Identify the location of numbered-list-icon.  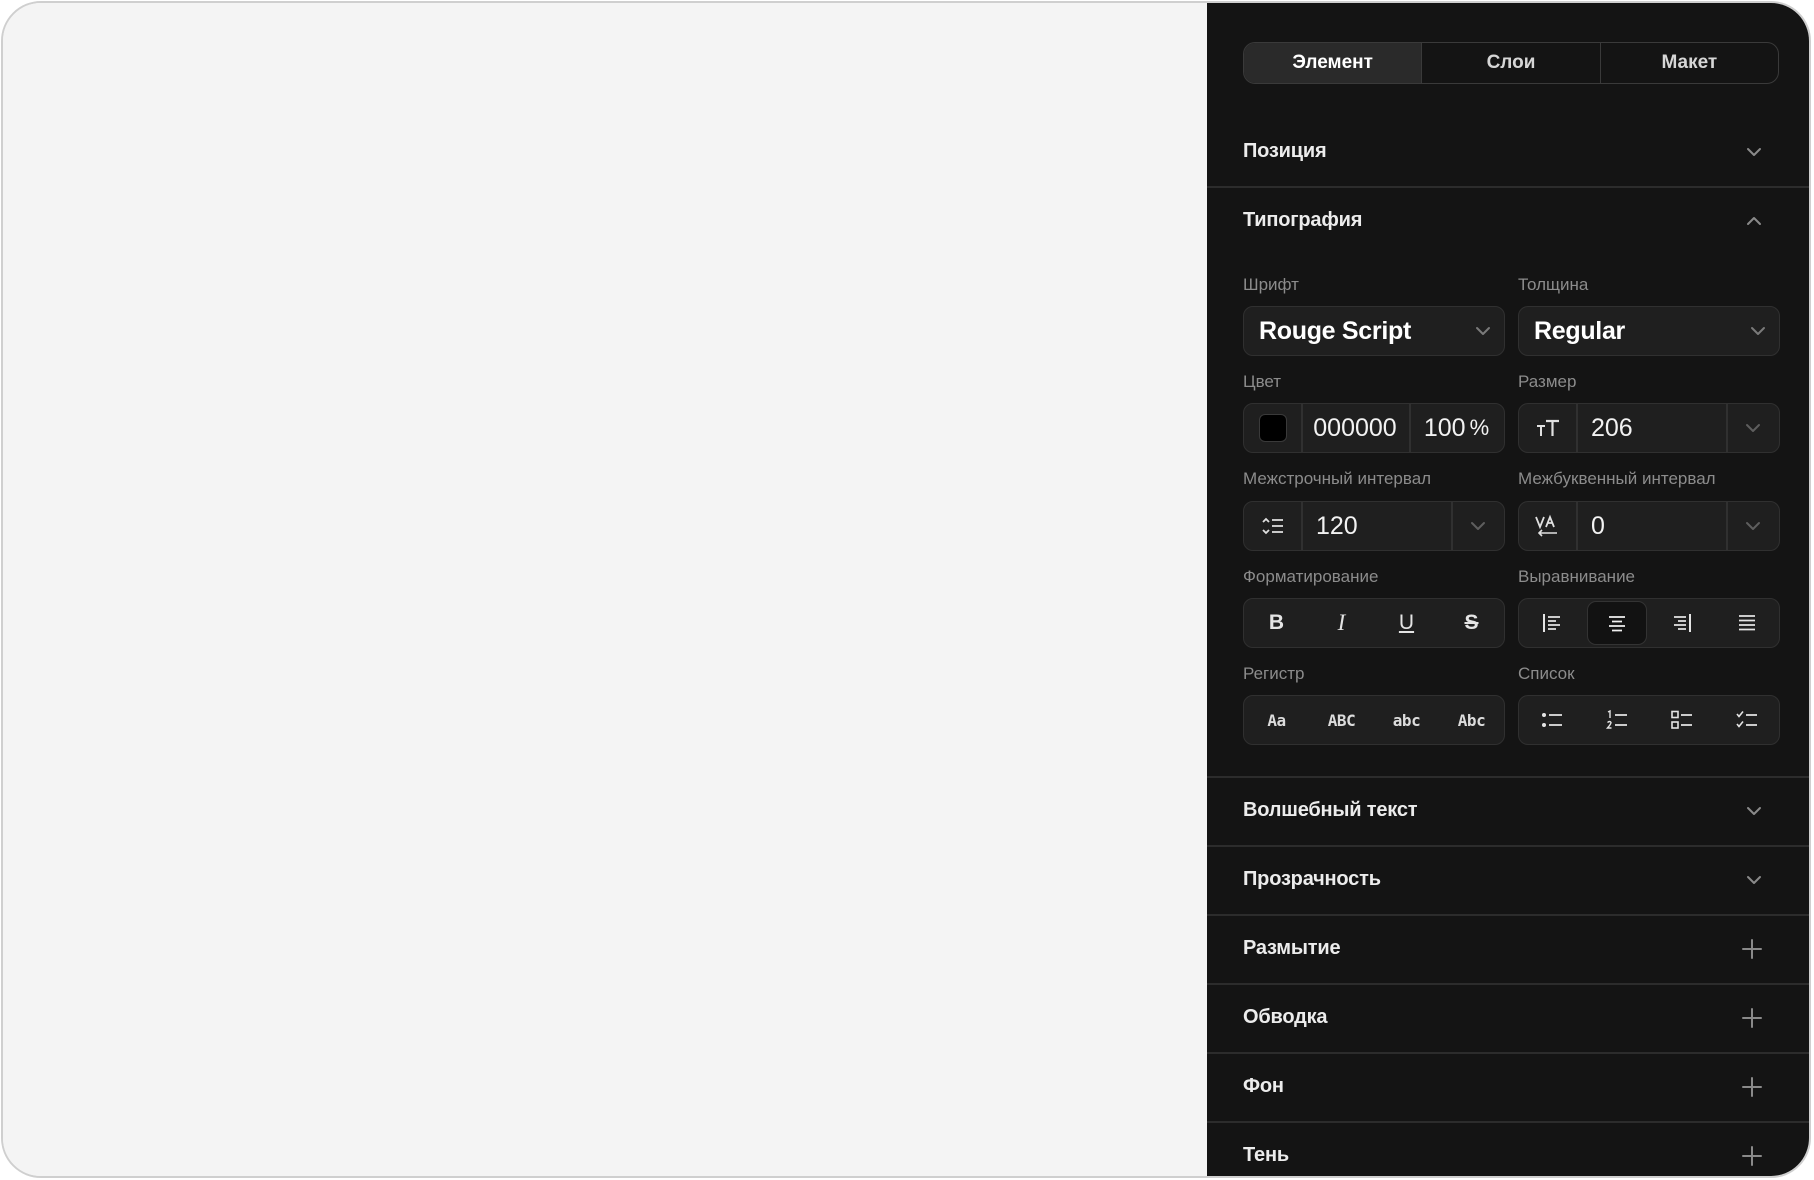
(1616, 719).